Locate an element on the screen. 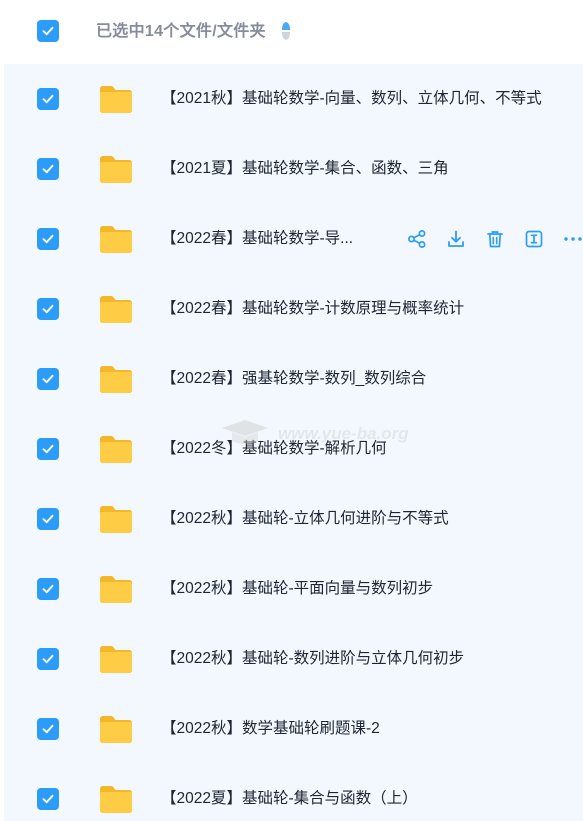 Image resolution: width=583 pixels, height=821 pixels. share-button is located at coordinates (417, 239).